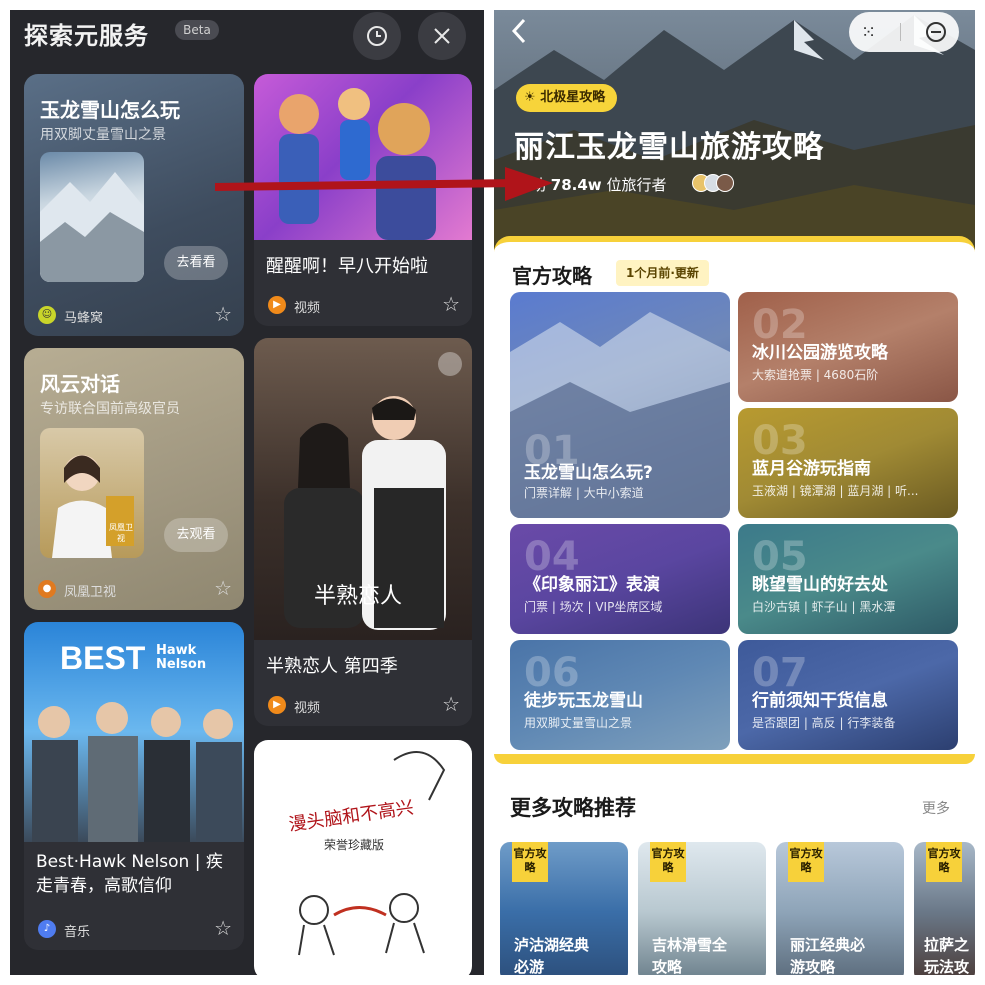 The width and height of the screenshot is (985, 985). What do you see at coordinates (384, 184) in the screenshot?
I see `annotation-arrow` at bounding box center [384, 184].